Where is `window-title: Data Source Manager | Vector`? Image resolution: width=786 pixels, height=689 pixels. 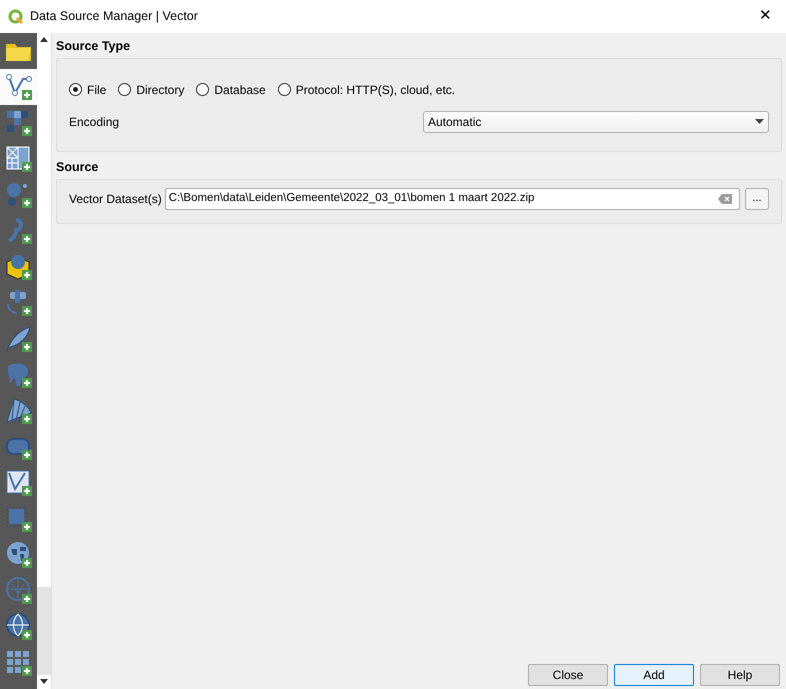
window-title: Data Source Manager | Vector is located at coordinates (114, 17).